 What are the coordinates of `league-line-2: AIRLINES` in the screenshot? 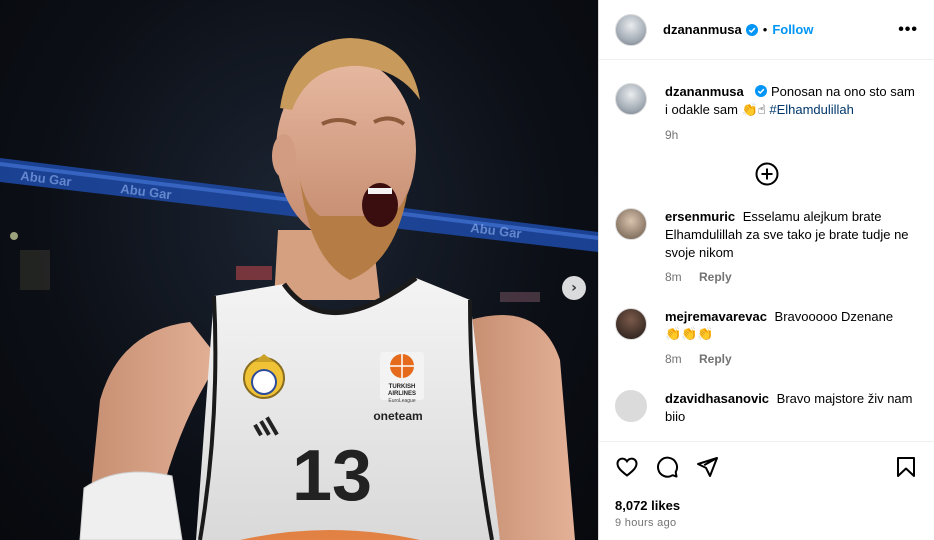 It's located at (402, 394).